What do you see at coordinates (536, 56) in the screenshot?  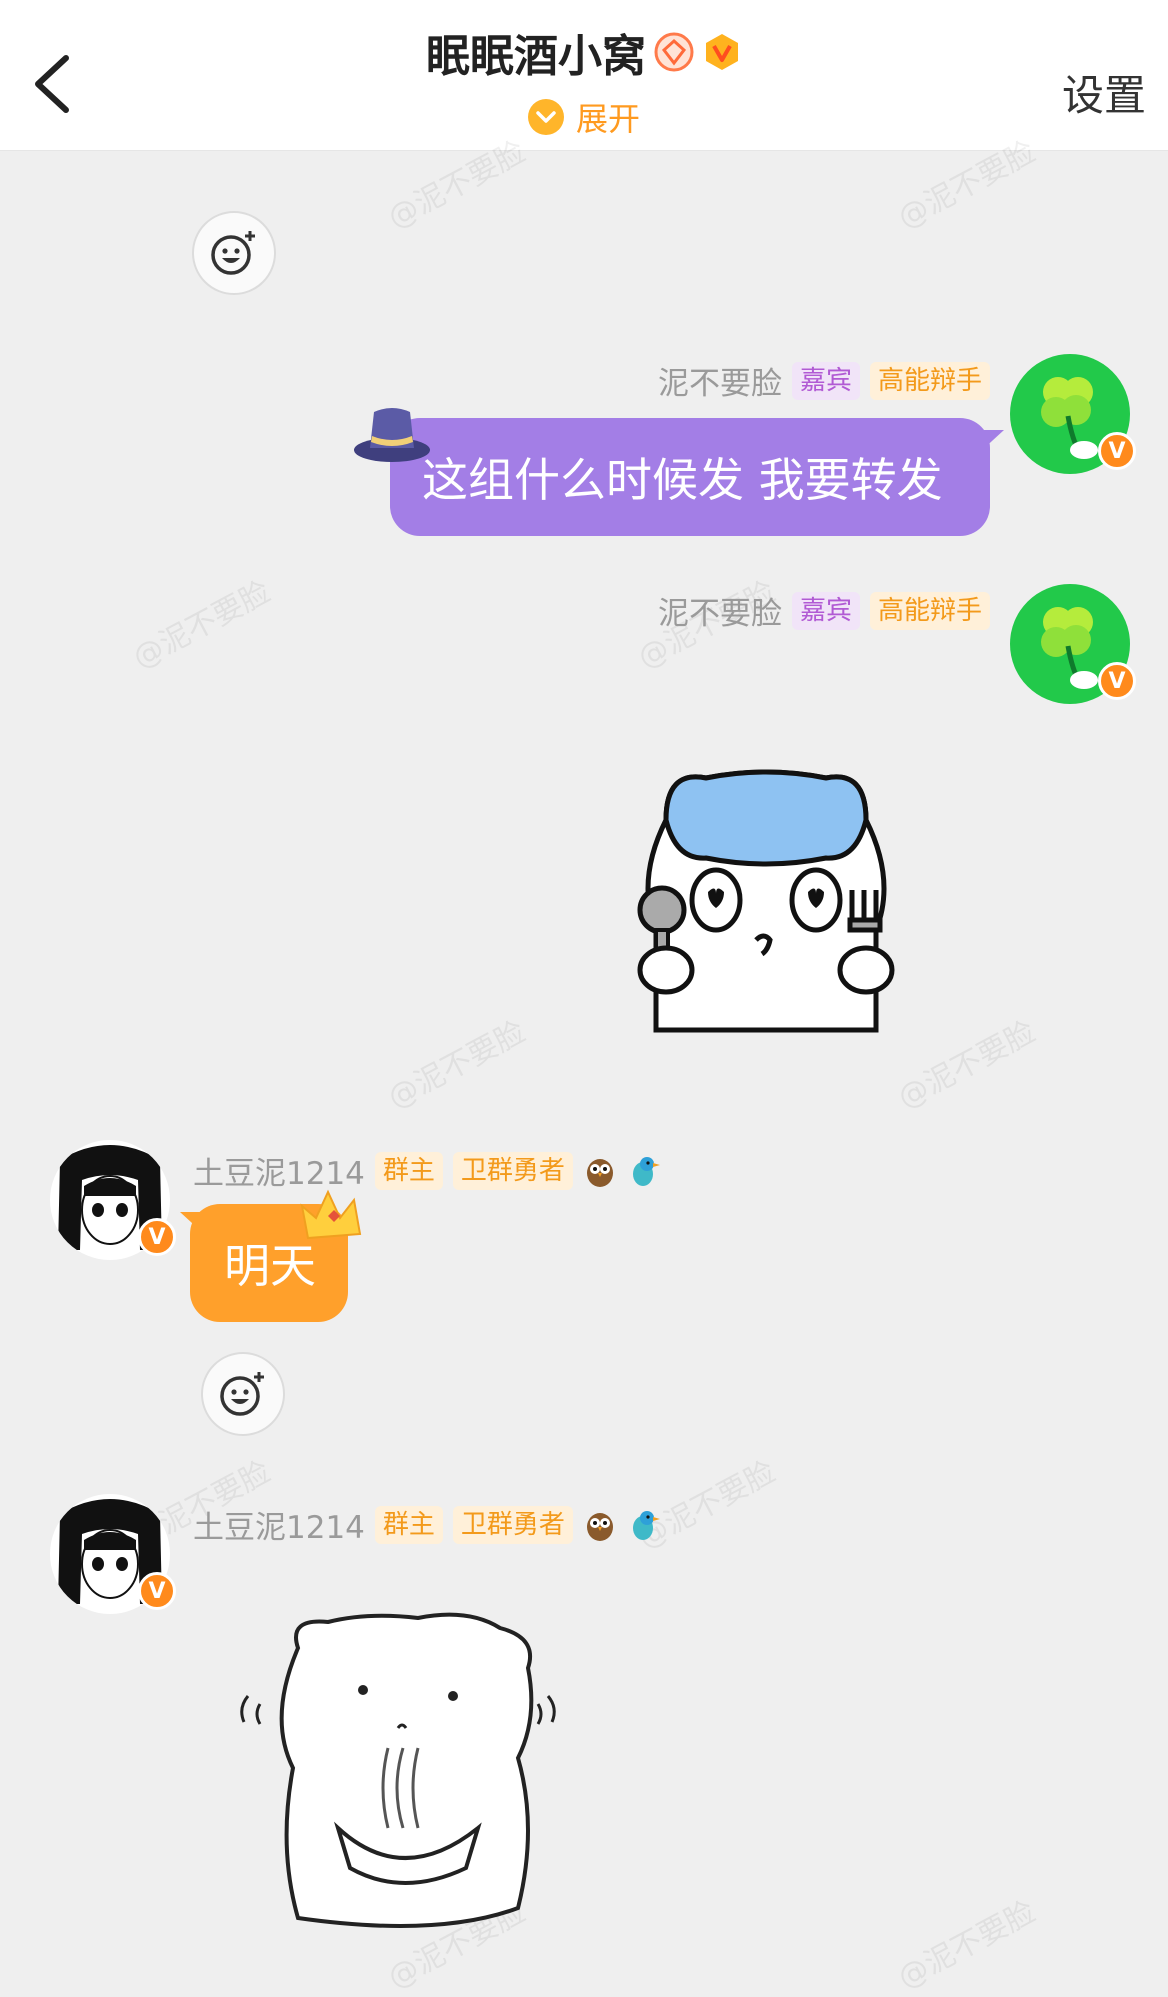 I see `group-title: 眠眠酒小窝` at bounding box center [536, 56].